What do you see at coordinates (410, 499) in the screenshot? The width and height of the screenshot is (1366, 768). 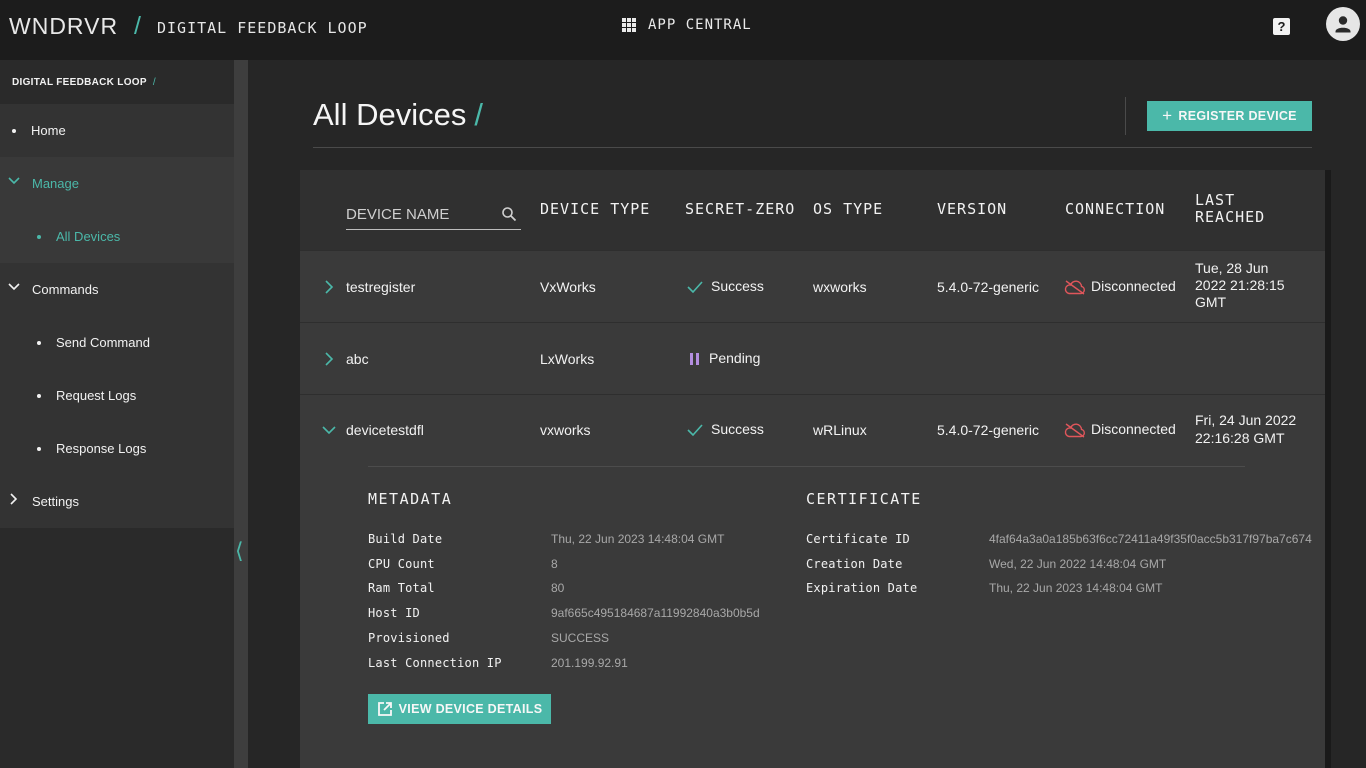 I see `metadata-title: METADATA` at bounding box center [410, 499].